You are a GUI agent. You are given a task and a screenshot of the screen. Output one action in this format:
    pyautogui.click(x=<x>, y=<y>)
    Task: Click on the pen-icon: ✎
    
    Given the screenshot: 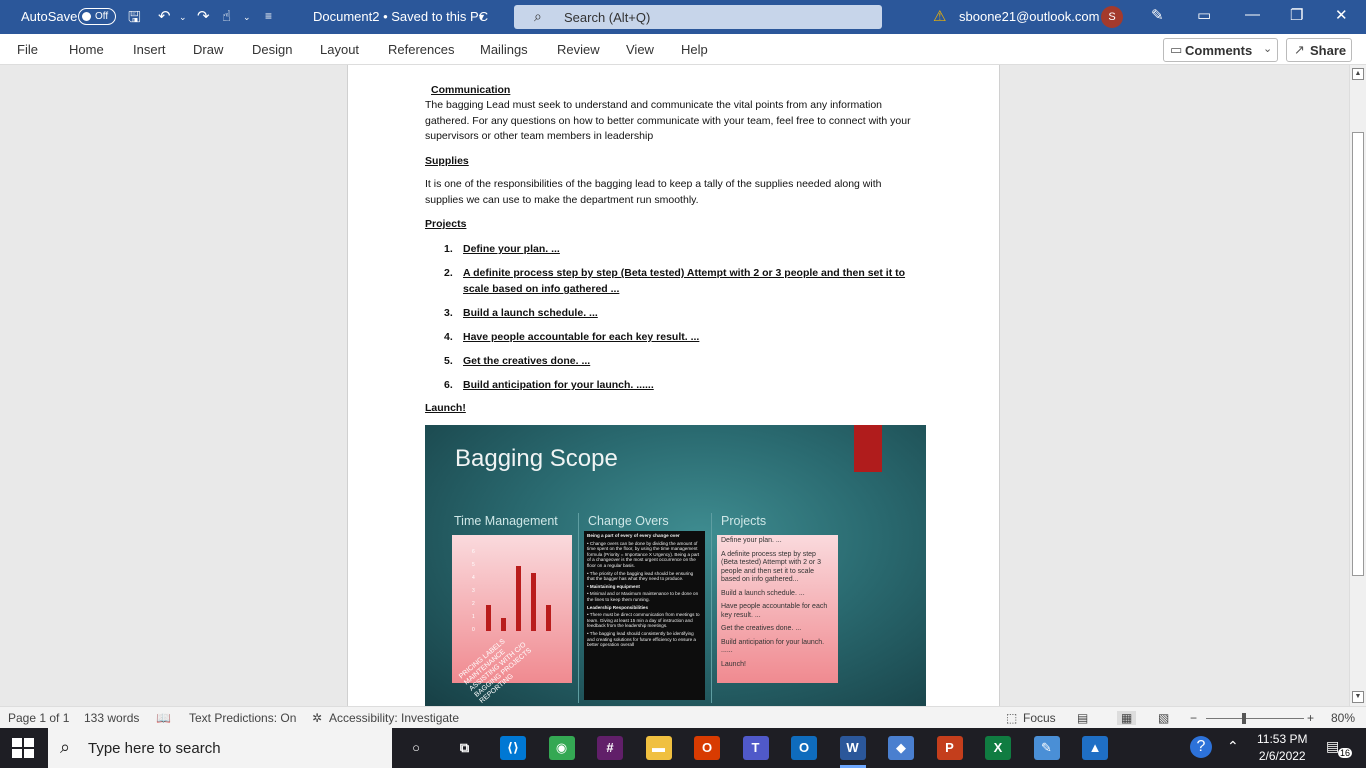 What is the action you would take?
    pyautogui.click(x=1157, y=15)
    